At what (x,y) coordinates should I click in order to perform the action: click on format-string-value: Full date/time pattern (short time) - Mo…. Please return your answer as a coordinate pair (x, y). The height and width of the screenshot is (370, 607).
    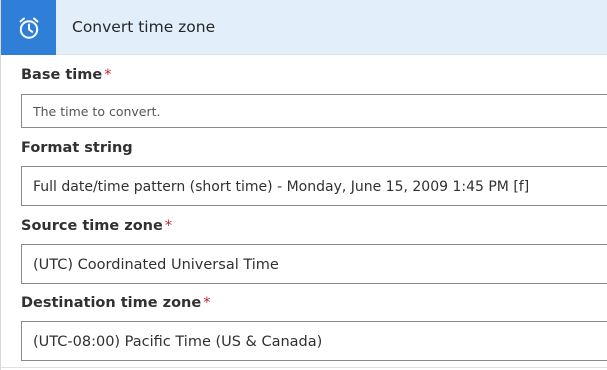
    Looking at the image, I should click on (281, 187).